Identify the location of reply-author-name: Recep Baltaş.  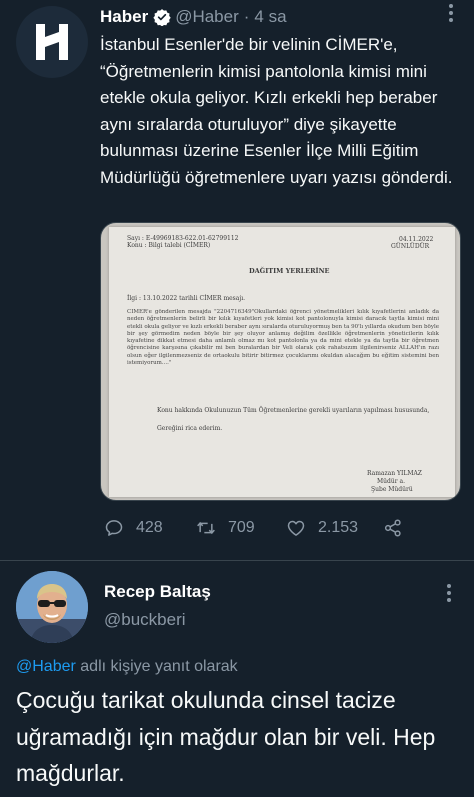
(157, 592).